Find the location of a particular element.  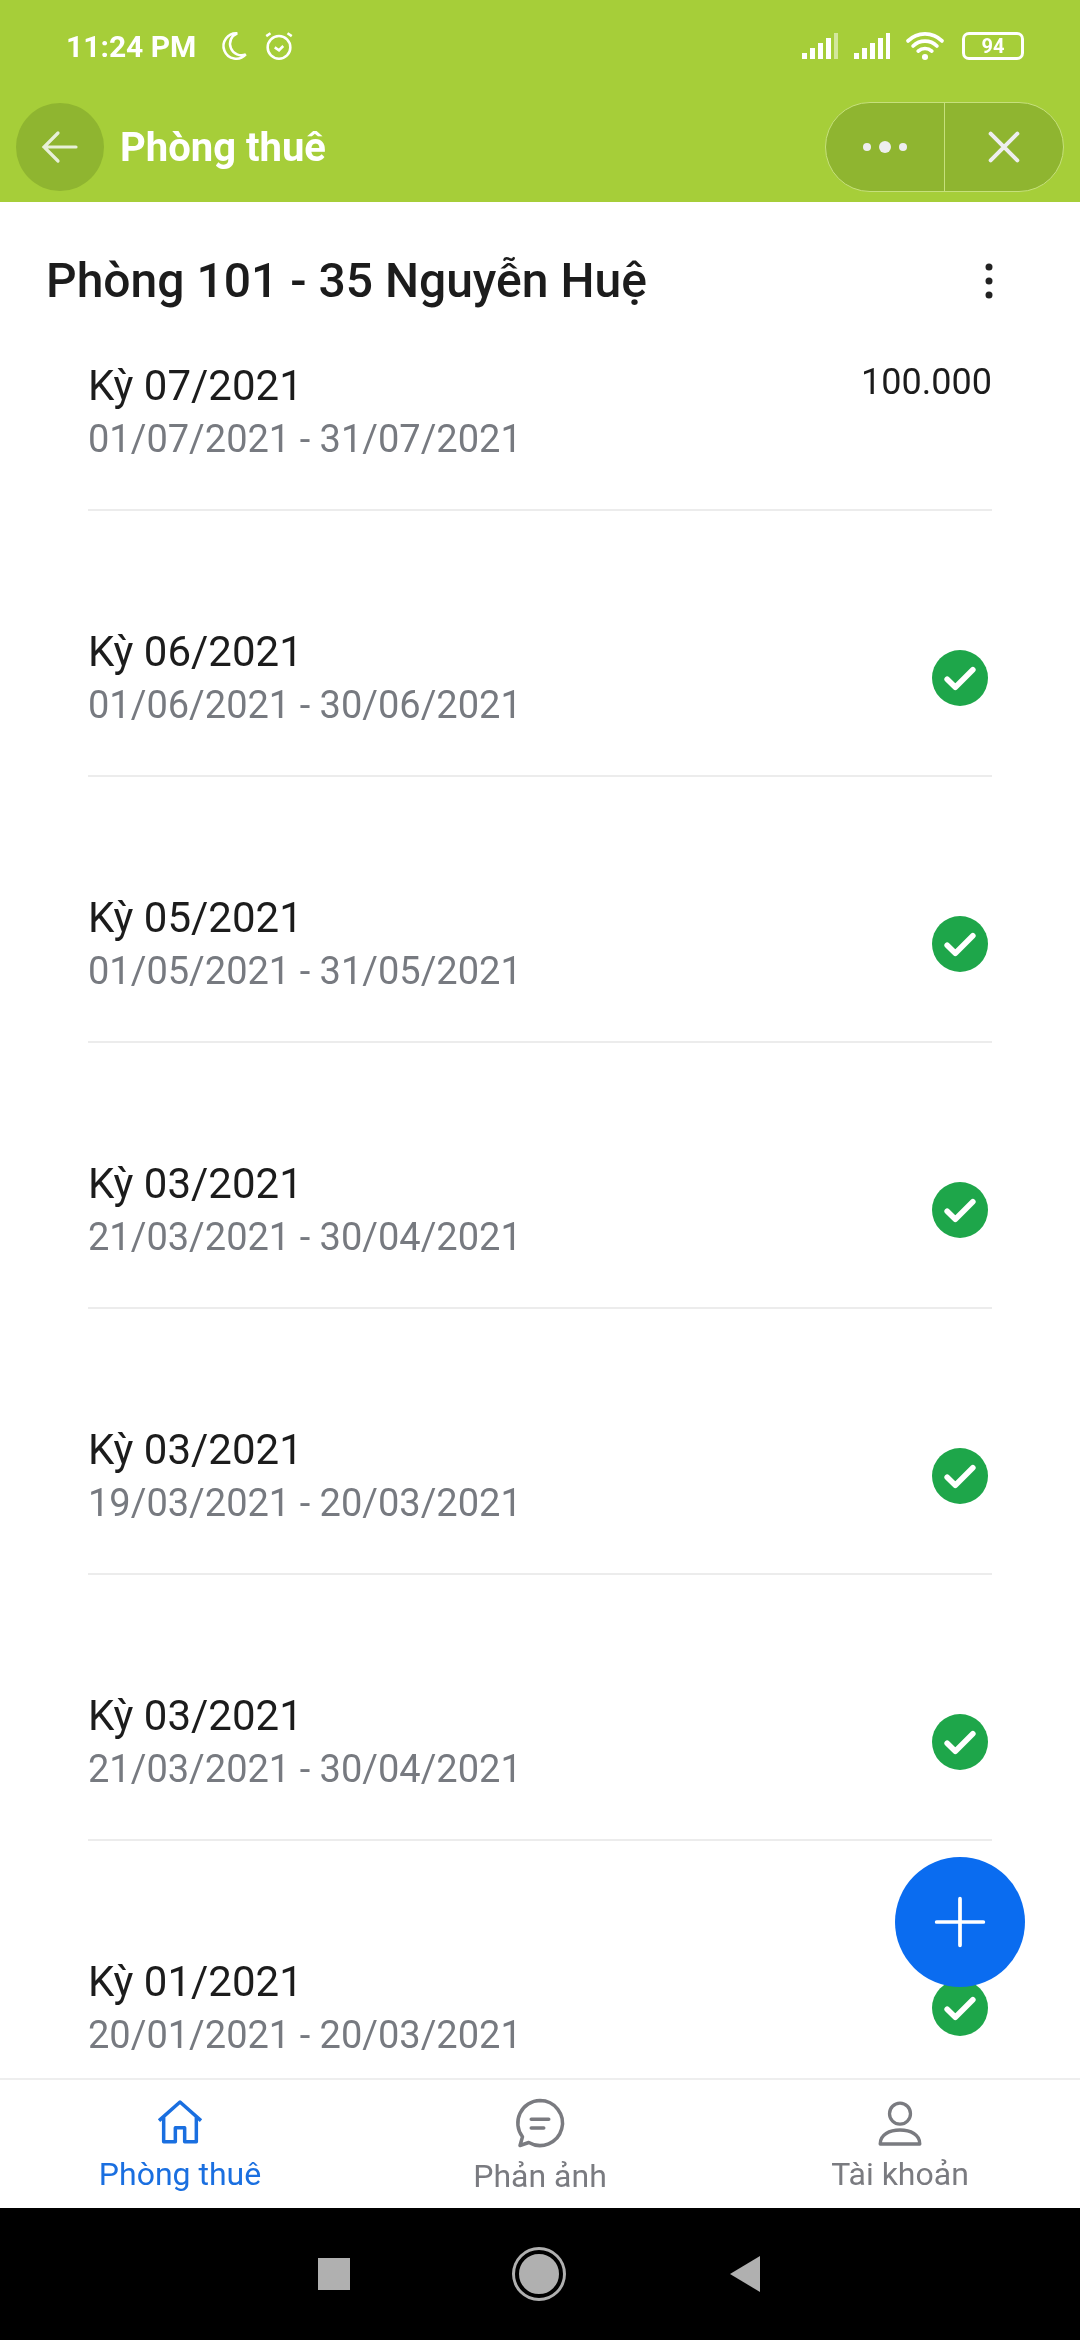

back-button is located at coordinates (745, 2274).